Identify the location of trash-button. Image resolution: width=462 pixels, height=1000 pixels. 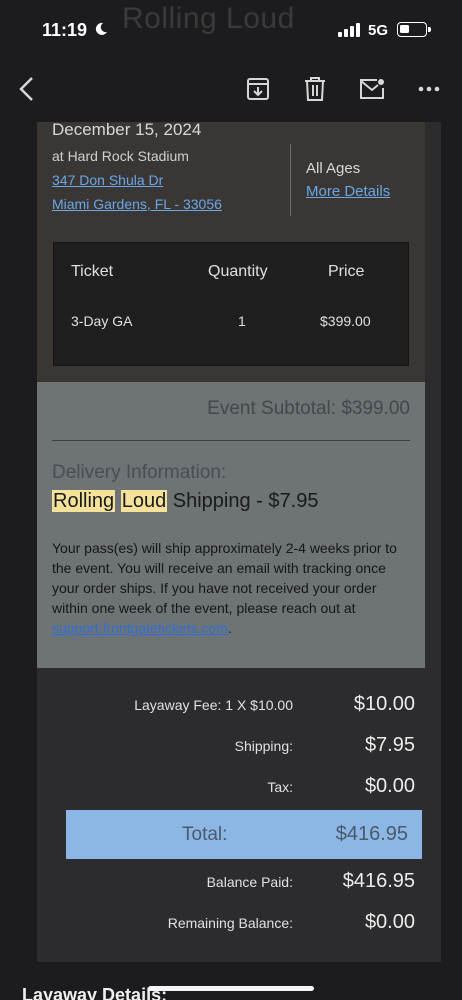
(315, 89).